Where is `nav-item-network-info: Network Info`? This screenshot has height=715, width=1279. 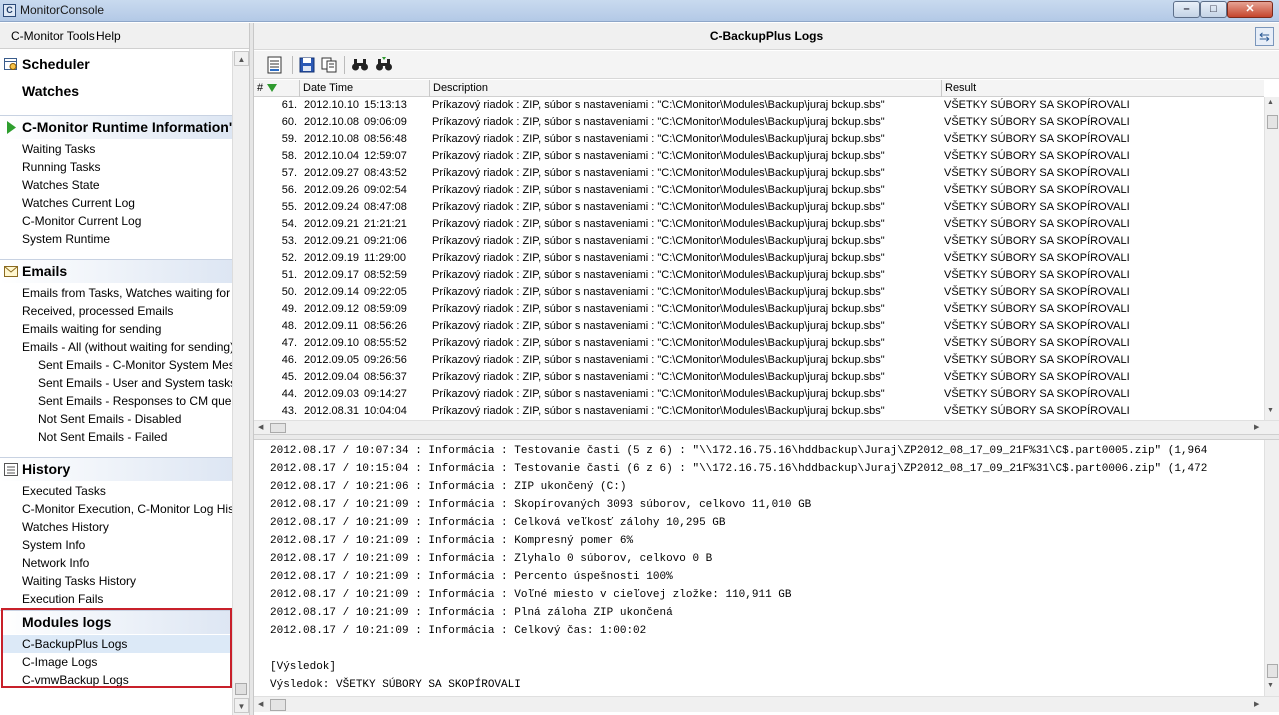
nav-item-network-info: Network Info is located at coordinates (55, 563).